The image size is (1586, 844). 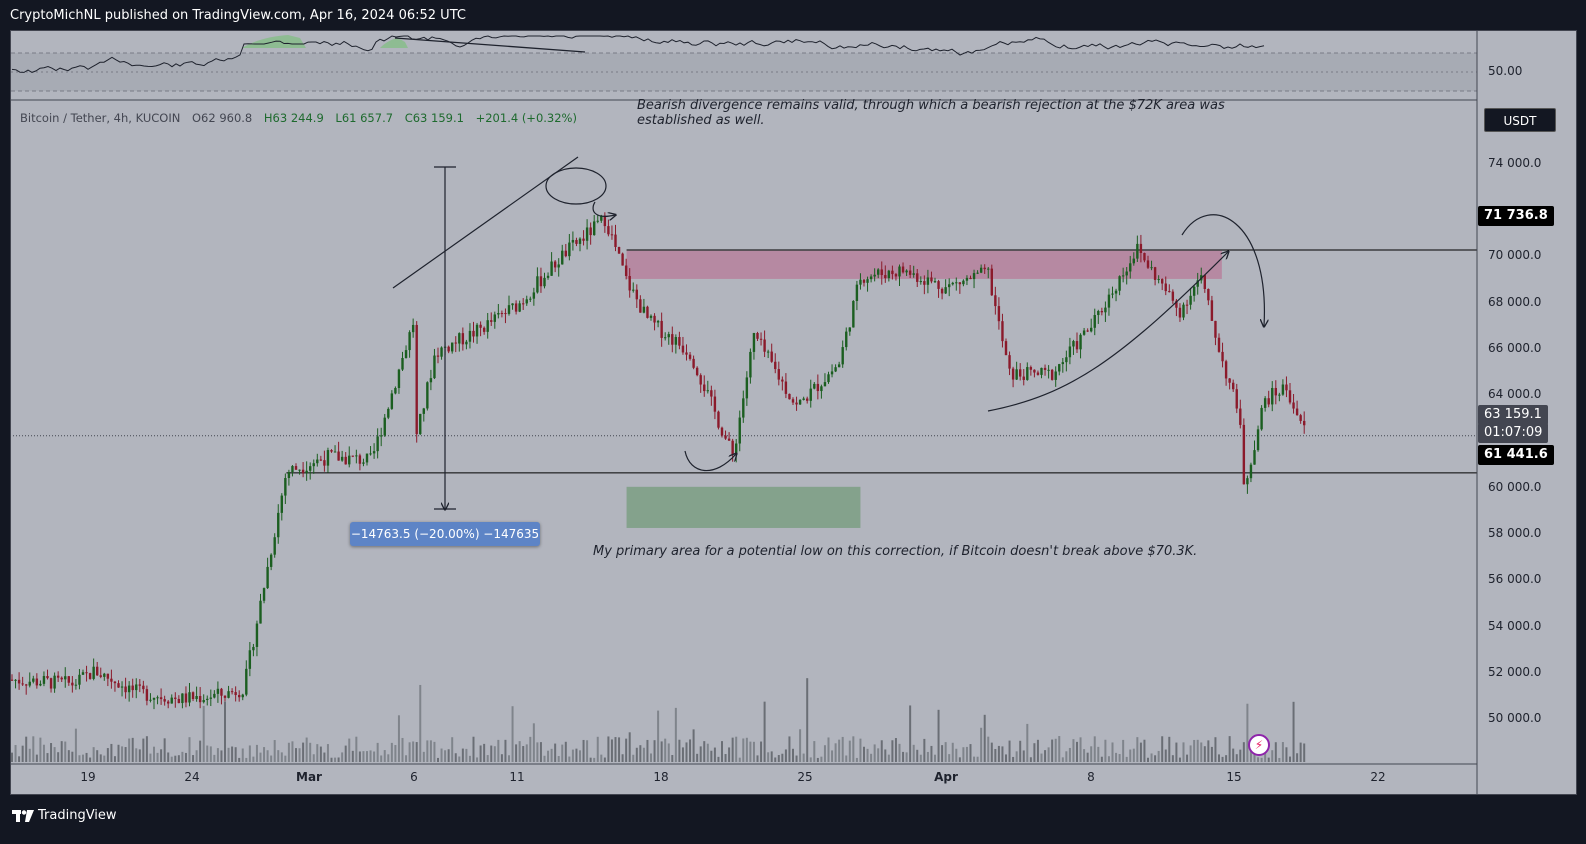 I want to click on y-tick: 74 000.0, so click(x=1515, y=163).